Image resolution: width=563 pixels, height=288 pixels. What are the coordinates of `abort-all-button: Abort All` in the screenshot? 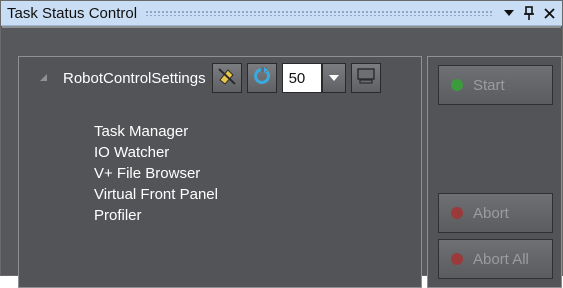 It's located at (495, 259).